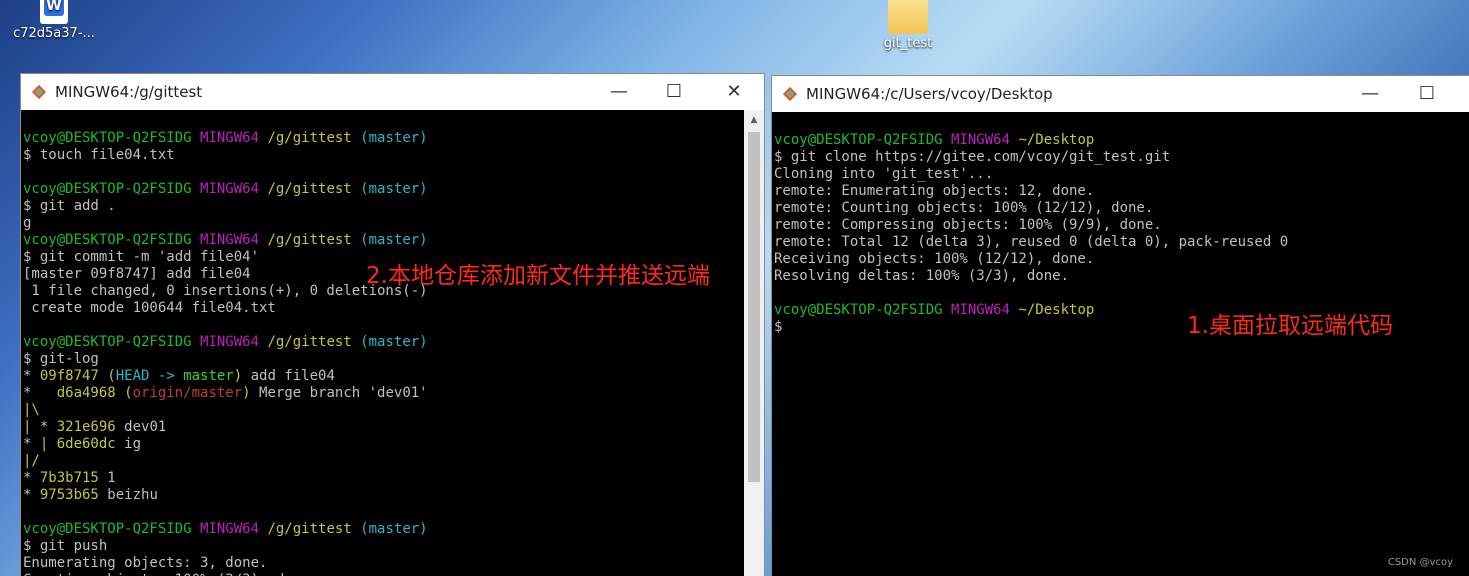 Image resolution: width=1469 pixels, height=576 pixels. Describe the element at coordinates (929, 94) in the screenshot. I see `window-title: MINGW64:/c/Users/vcoy/Desktop` at that location.